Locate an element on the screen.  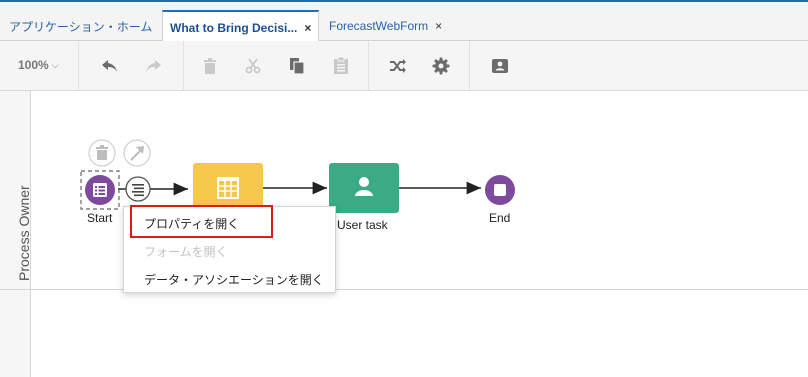
properties-menu-button is located at coordinates (138, 189).